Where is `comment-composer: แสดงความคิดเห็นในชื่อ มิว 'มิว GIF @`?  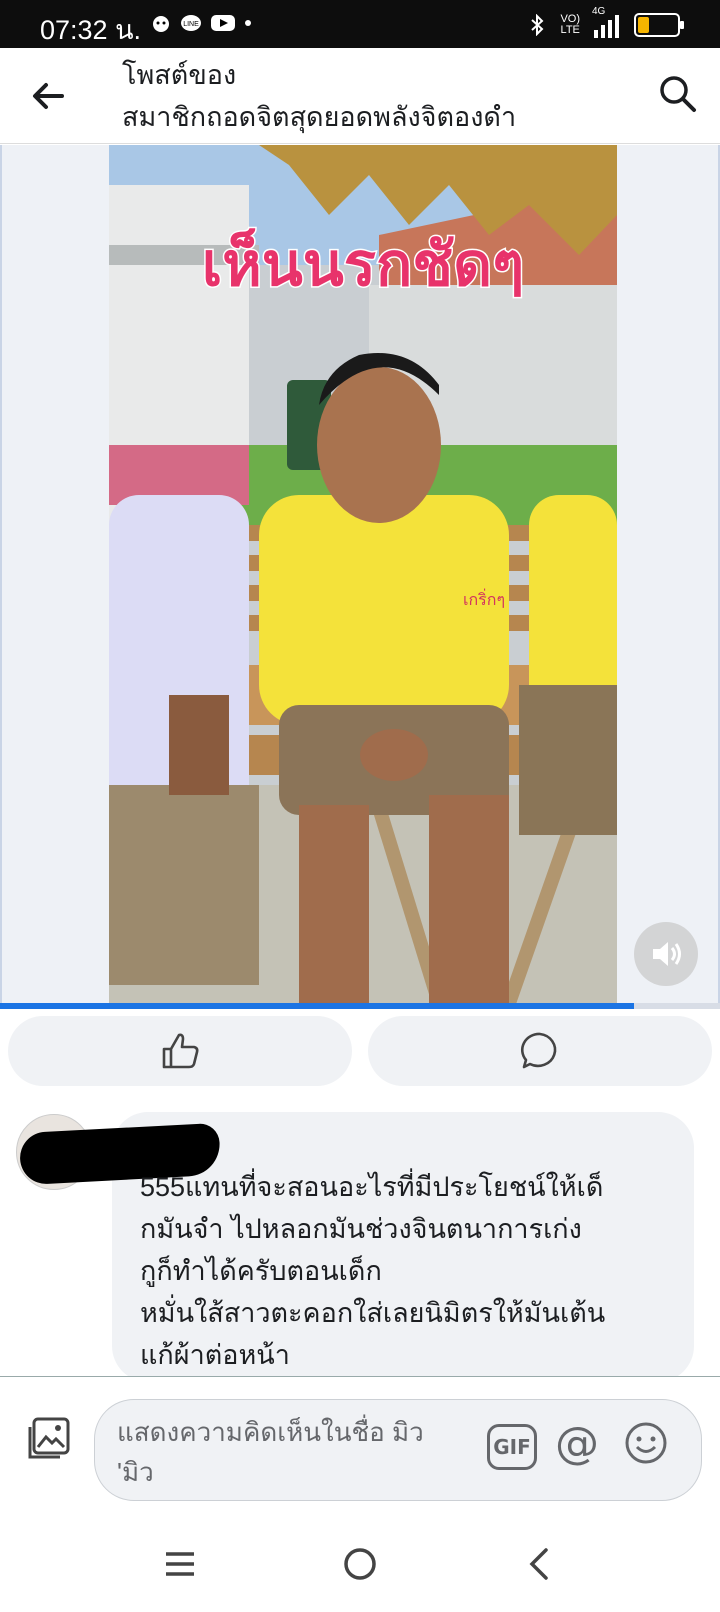
comment-composer: แสดงความคิดเห็นในชื่อ มิว 'มิว GIF @ is located at coordinates (360, 1441).